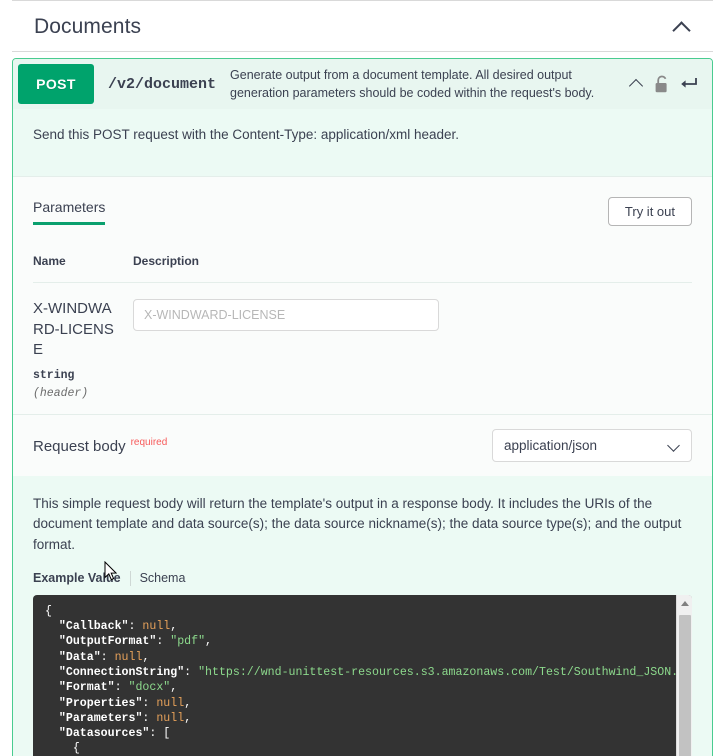 The width and height of the screenshot is (725, 756). Describe the element at coordinates (362, 26) in the screenshot. I see `tag-header-documents: Documents` at that location.